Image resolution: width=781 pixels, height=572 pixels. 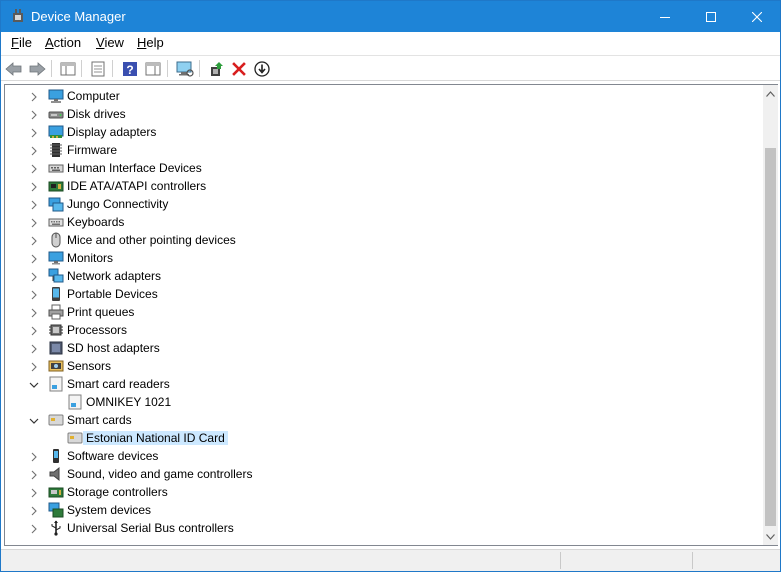 I want to click on tree-device: Estonian National ID Card, so click(x=383, y=438).